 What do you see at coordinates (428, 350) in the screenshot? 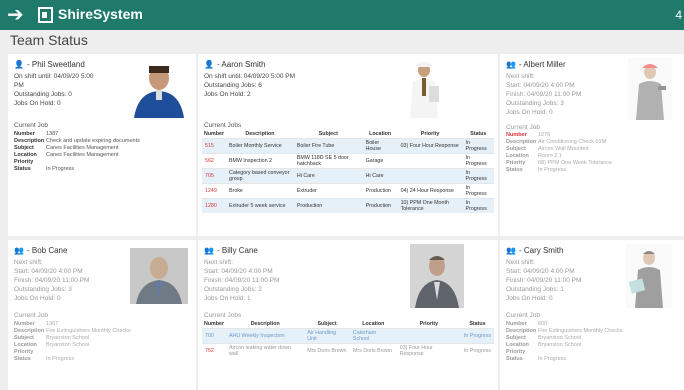
I see `job-priority: 03) Four Hour Response` at bounding box center [428, 350].